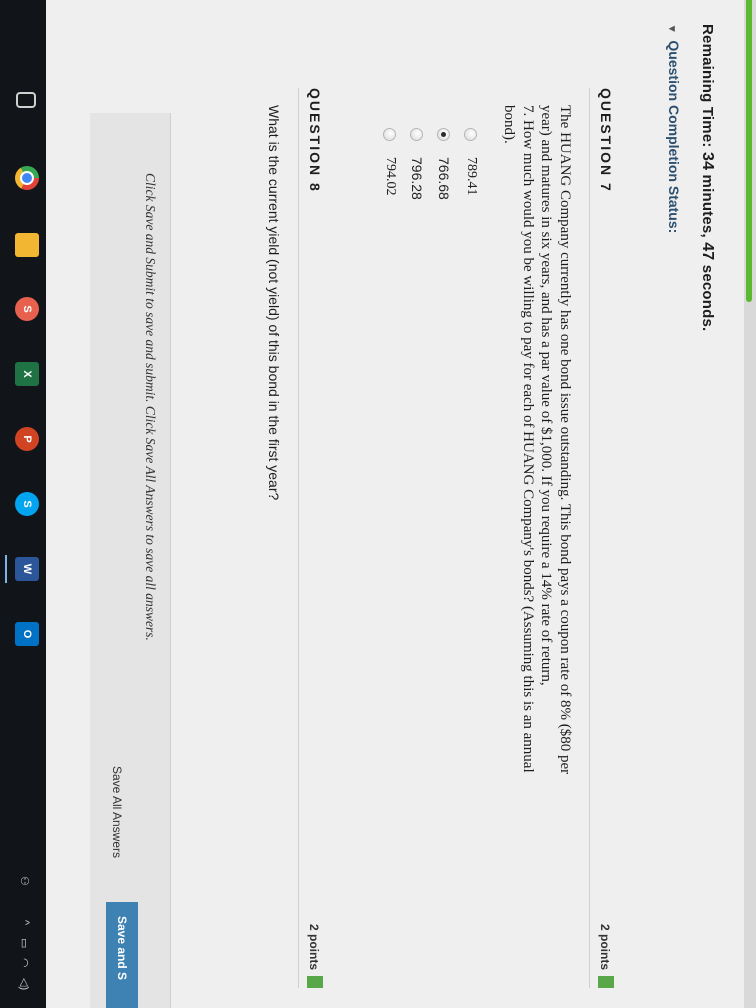  What do you see at coordinates (122, 955) in the screenshot?
I see `save-and-submit-button: Save and S` at bounding box center [122, 955].